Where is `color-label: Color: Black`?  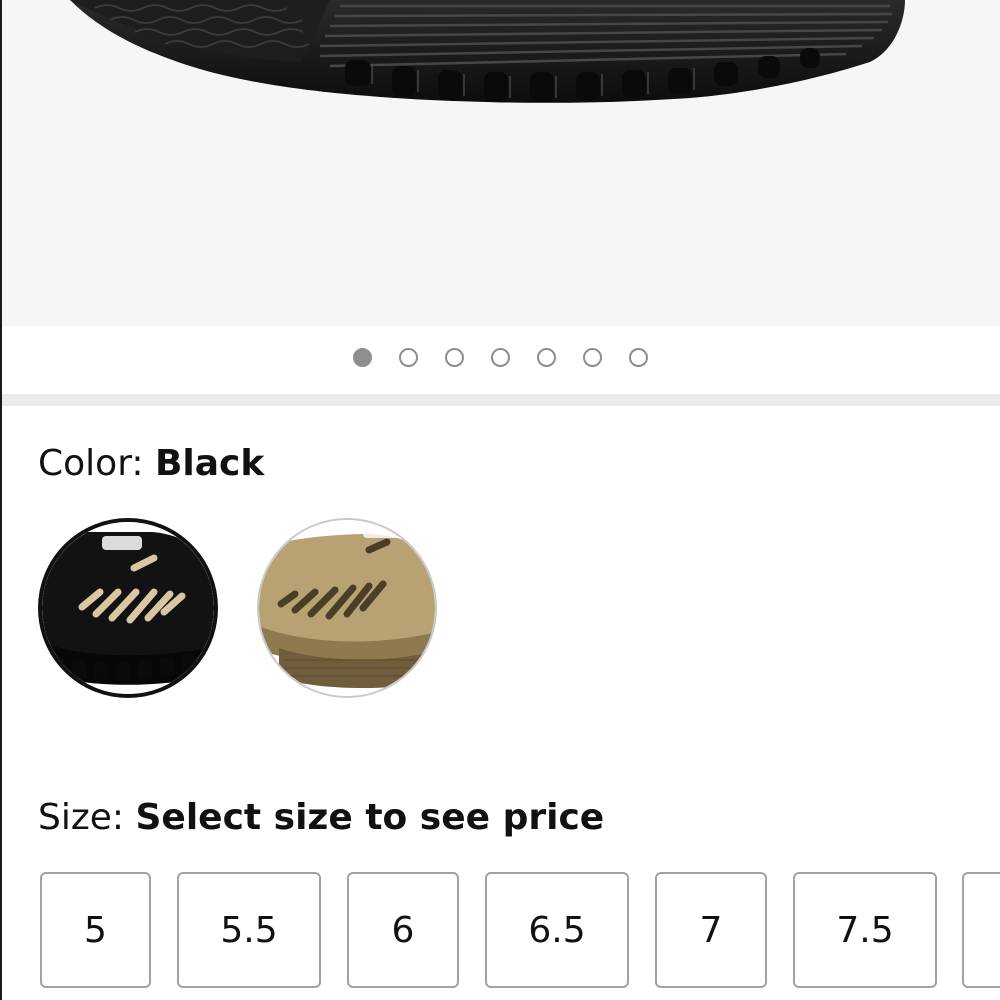
color-label: Color: Black is located at coordinates (151, 464).